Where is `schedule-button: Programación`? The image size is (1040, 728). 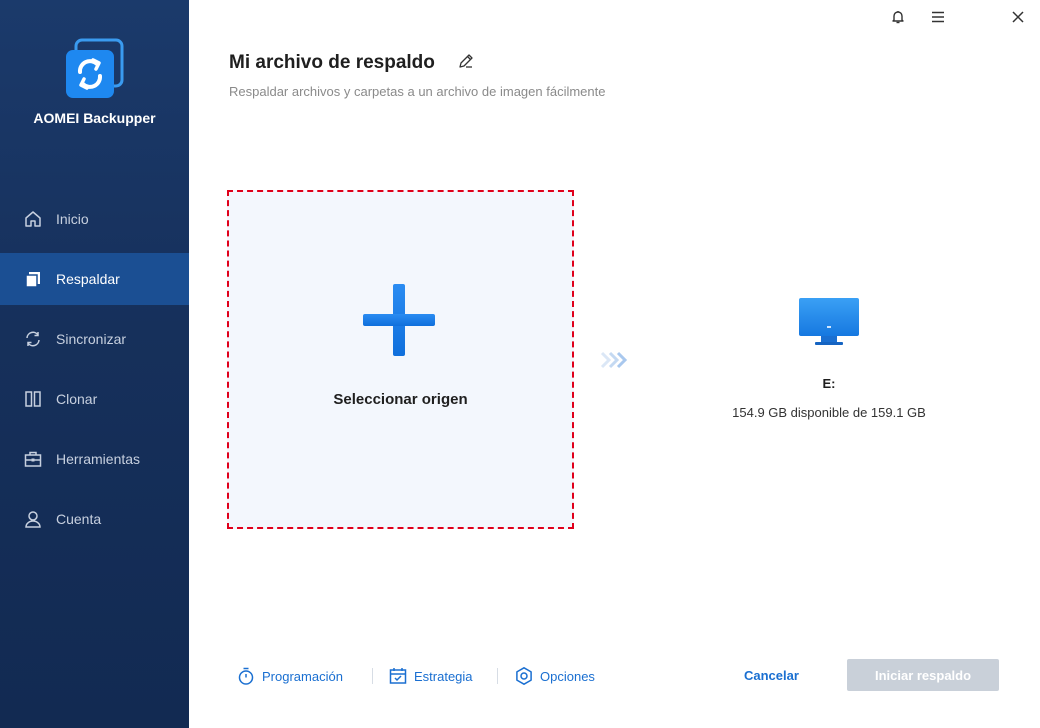 schedule-button: Programación is located at coordinates (289, 676).